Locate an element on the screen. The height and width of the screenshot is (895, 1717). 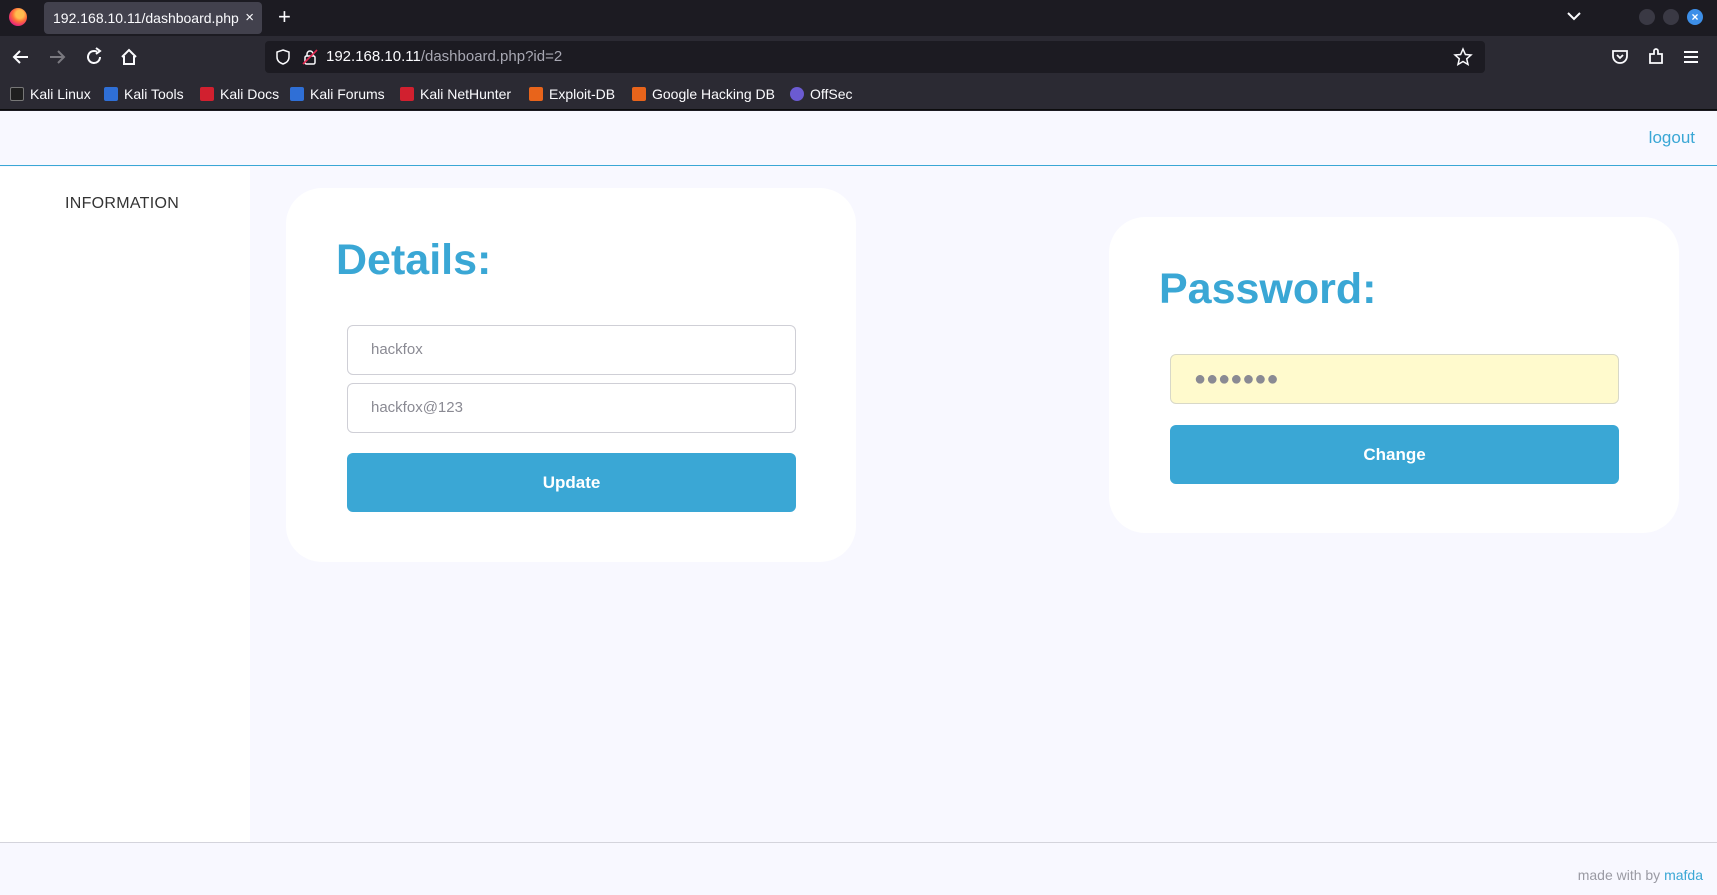
home-icon is located at coordinates (129, 57).